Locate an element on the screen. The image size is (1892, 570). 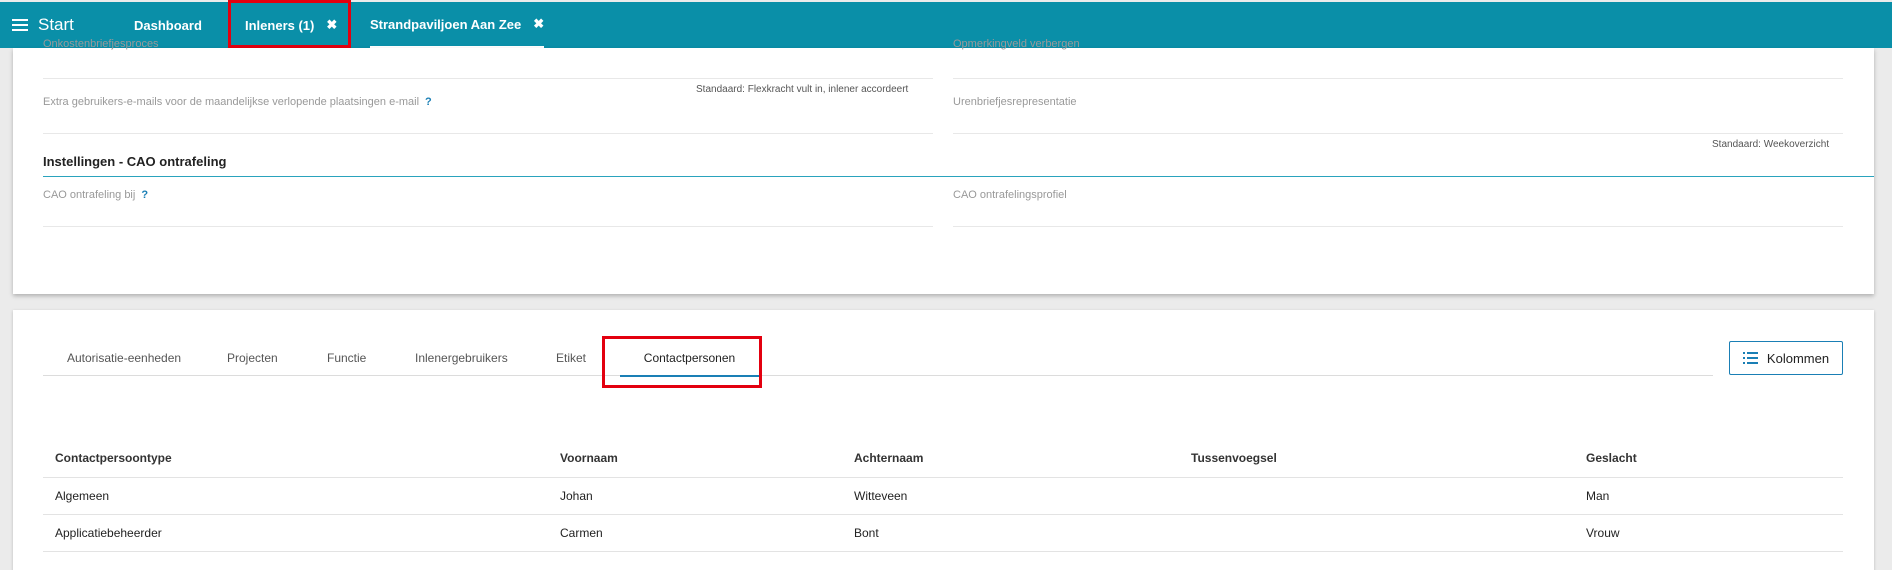
note-standaard-weekoverzicht: Standaard: Weekoverzicht is located at coordinates (1771, 144).